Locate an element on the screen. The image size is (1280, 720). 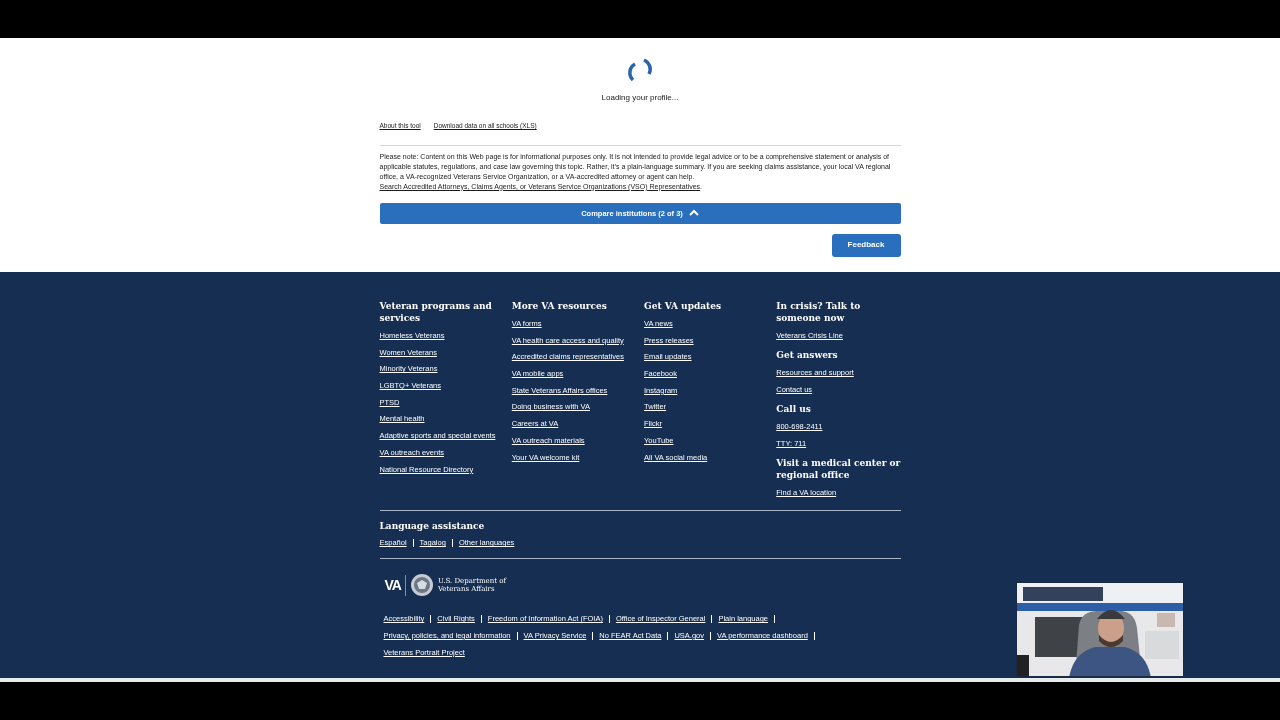
section-heading: More VA resources is located at coordinates (559, 306).